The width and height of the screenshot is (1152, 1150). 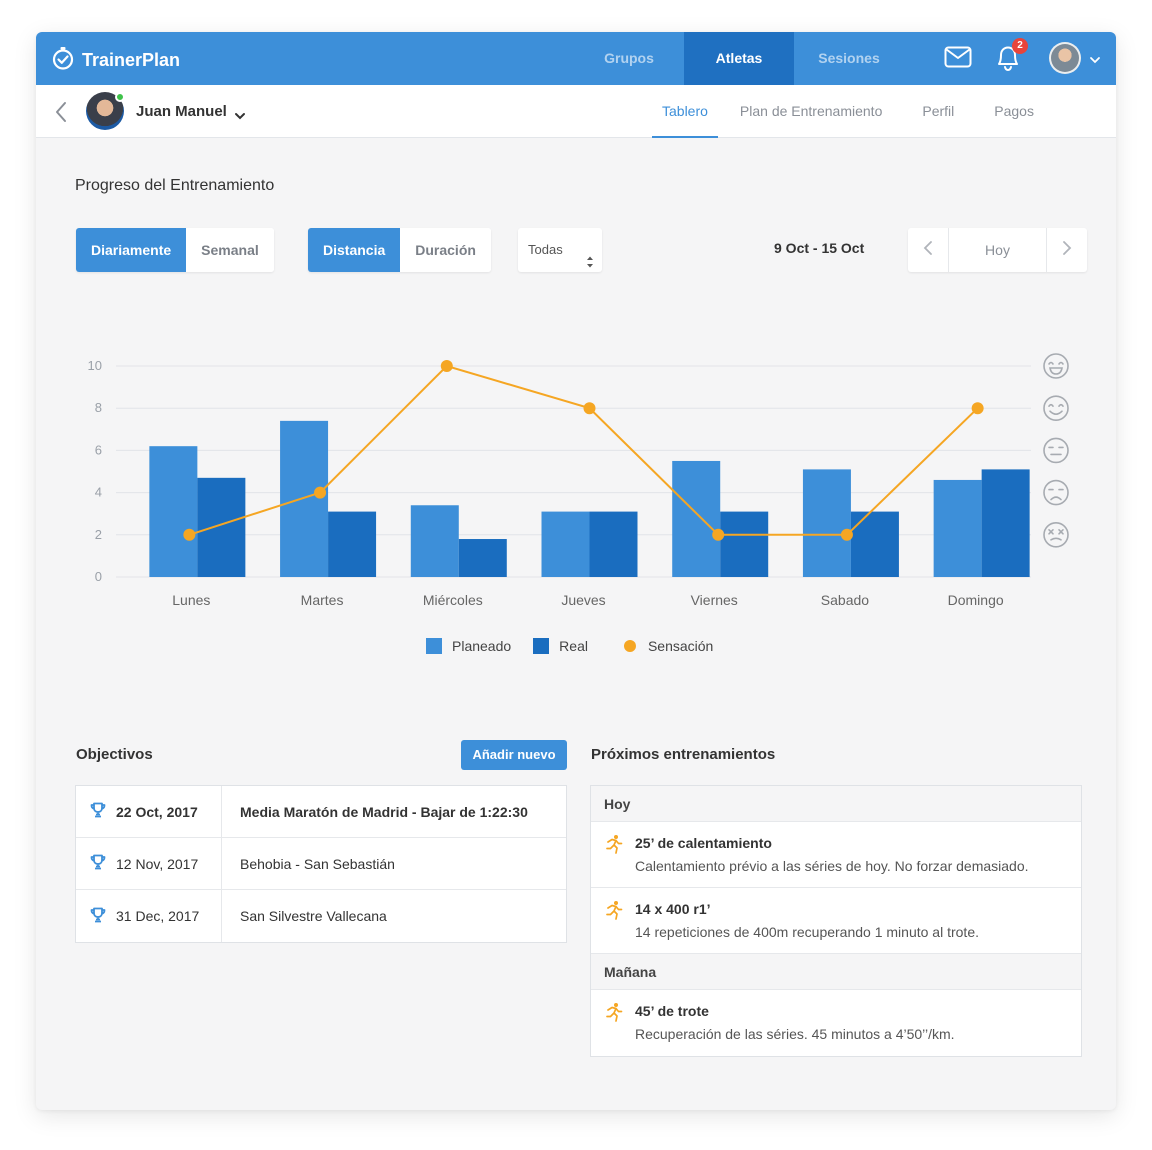 I want to click on metric-duration-button: Duración, so click(x=445, y=250).